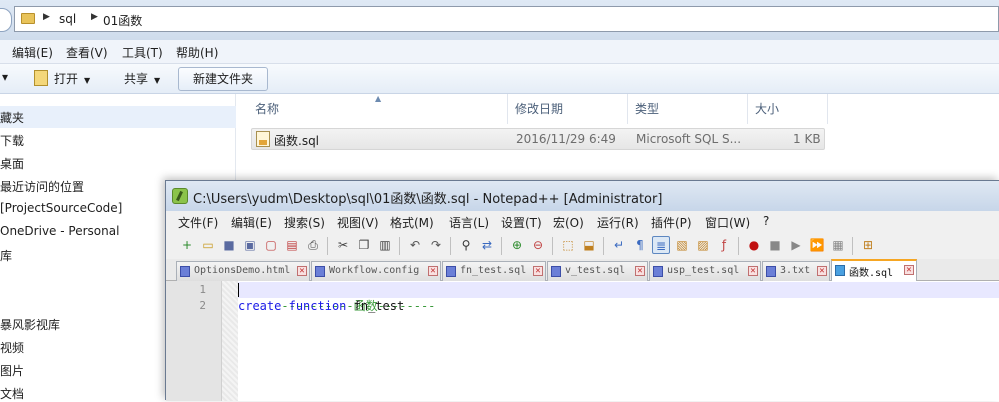 This screenshot has height=402, width=999. Describe the element at coordinates (568, 222) in the screenshot. I see `npp-menu-macro: 宏(O)` at that location.